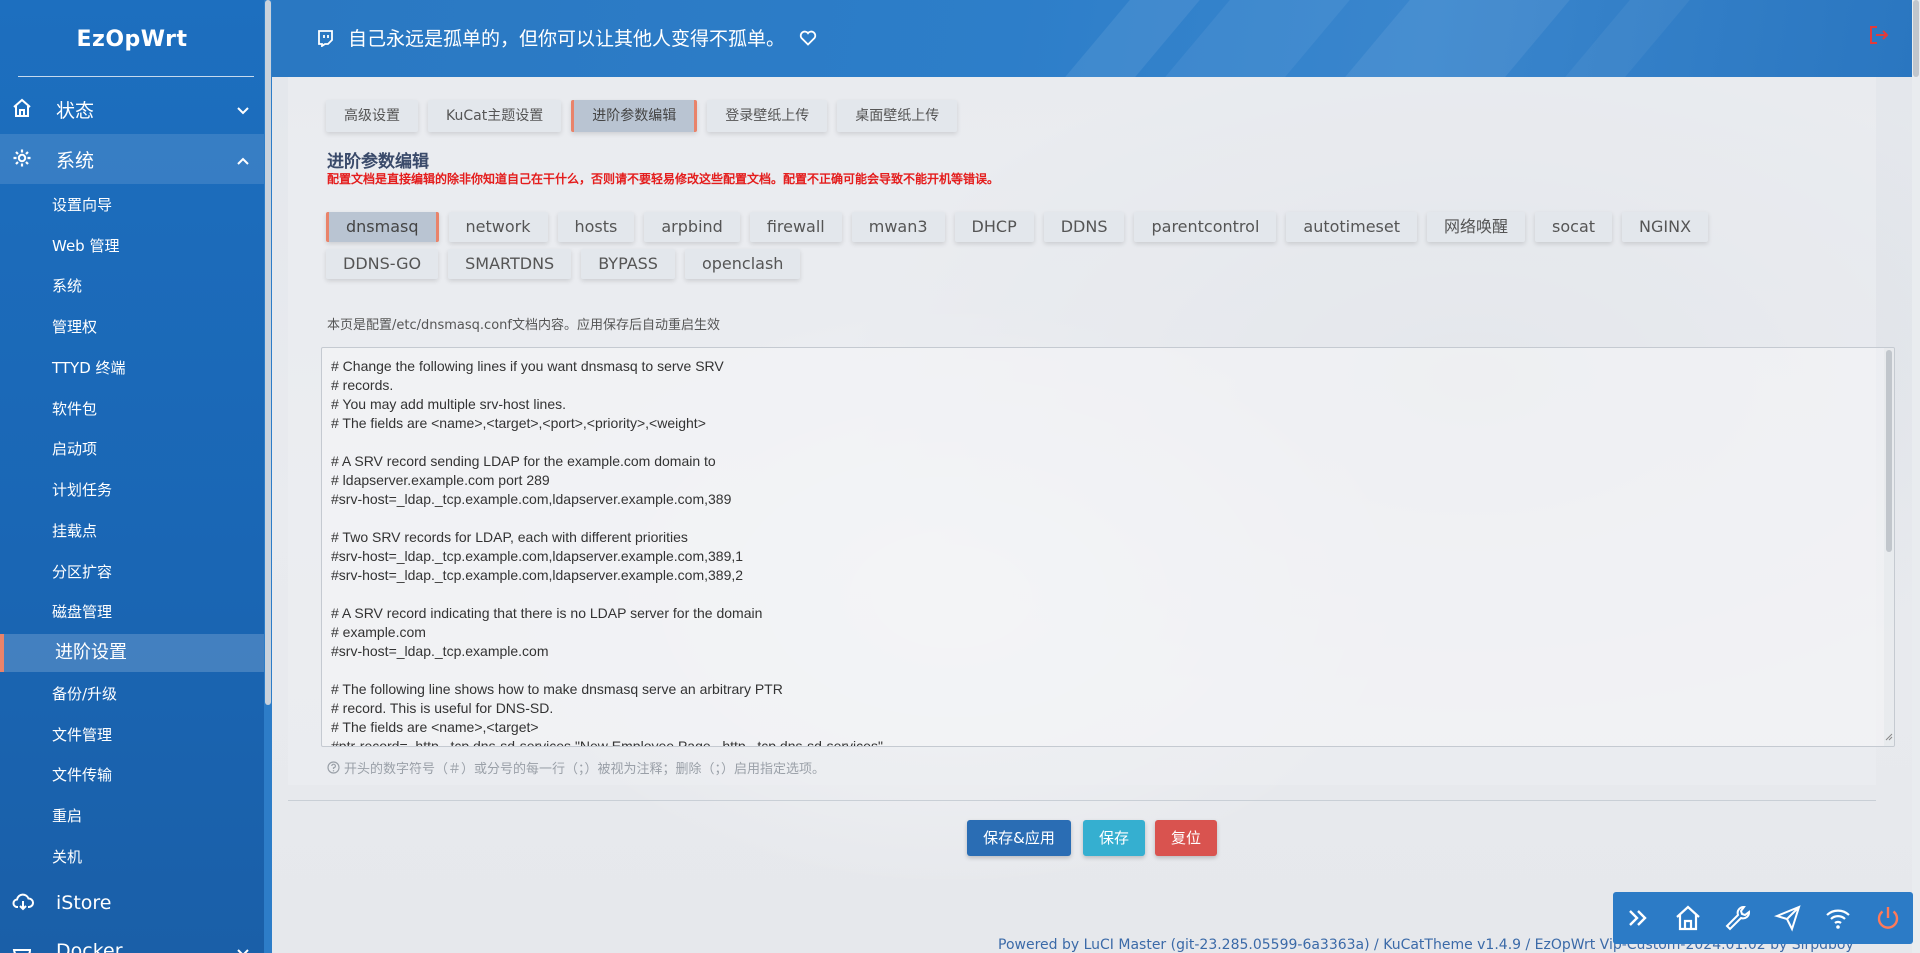 The image size is (1920, 953). I want to click on logout-icon, so click(1879, 37).